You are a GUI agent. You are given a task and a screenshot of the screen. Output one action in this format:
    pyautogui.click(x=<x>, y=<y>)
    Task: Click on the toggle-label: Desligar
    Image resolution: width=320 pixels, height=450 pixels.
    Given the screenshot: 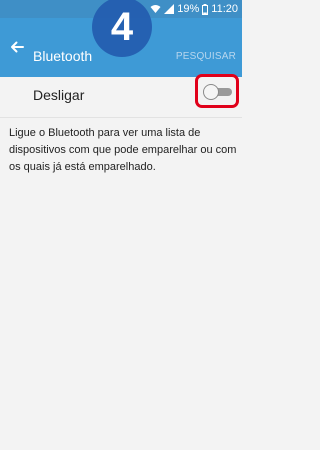 What is the action you would take?
    pyautogui.click(x=59, y=95)
    